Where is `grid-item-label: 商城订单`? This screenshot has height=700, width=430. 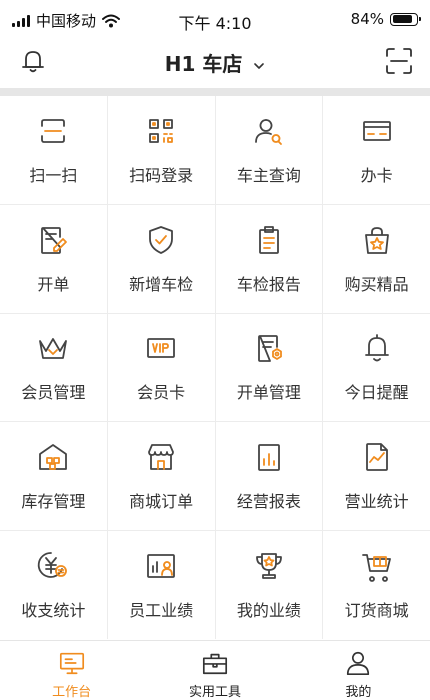 grid-item-label: 商城订单 is located at coordinates (161, 502).